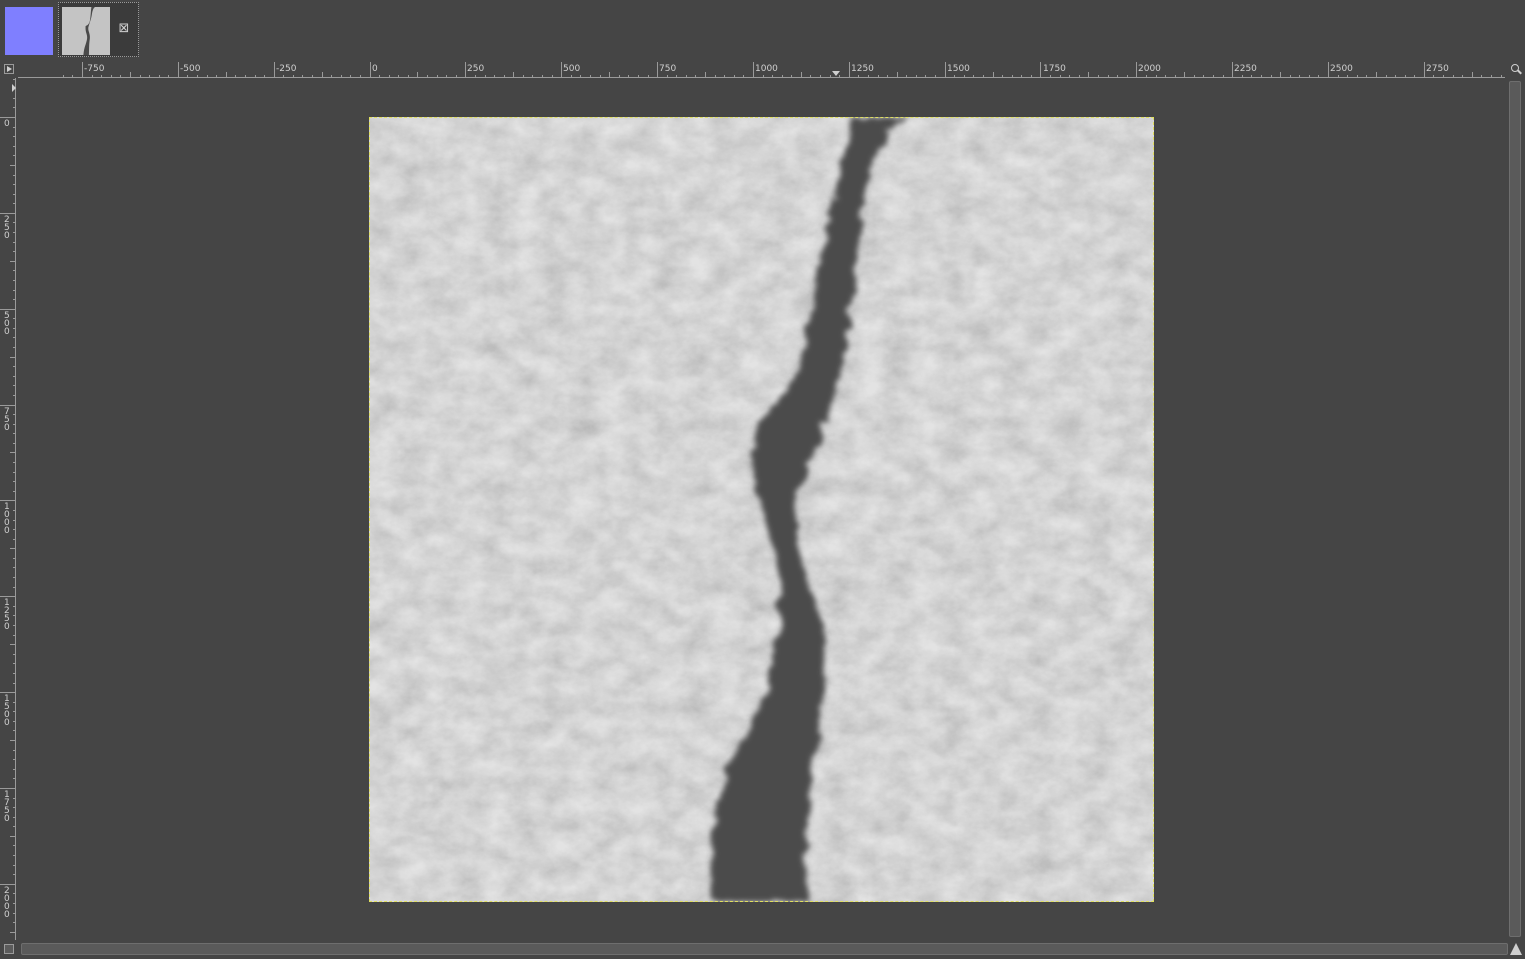 The height and width of the screenshot is (959, 1525). What do you see at coordinates (86, 31) in the screenshot?
I see `height-map-thumbnail-icon` at bounding box center [86, 31].